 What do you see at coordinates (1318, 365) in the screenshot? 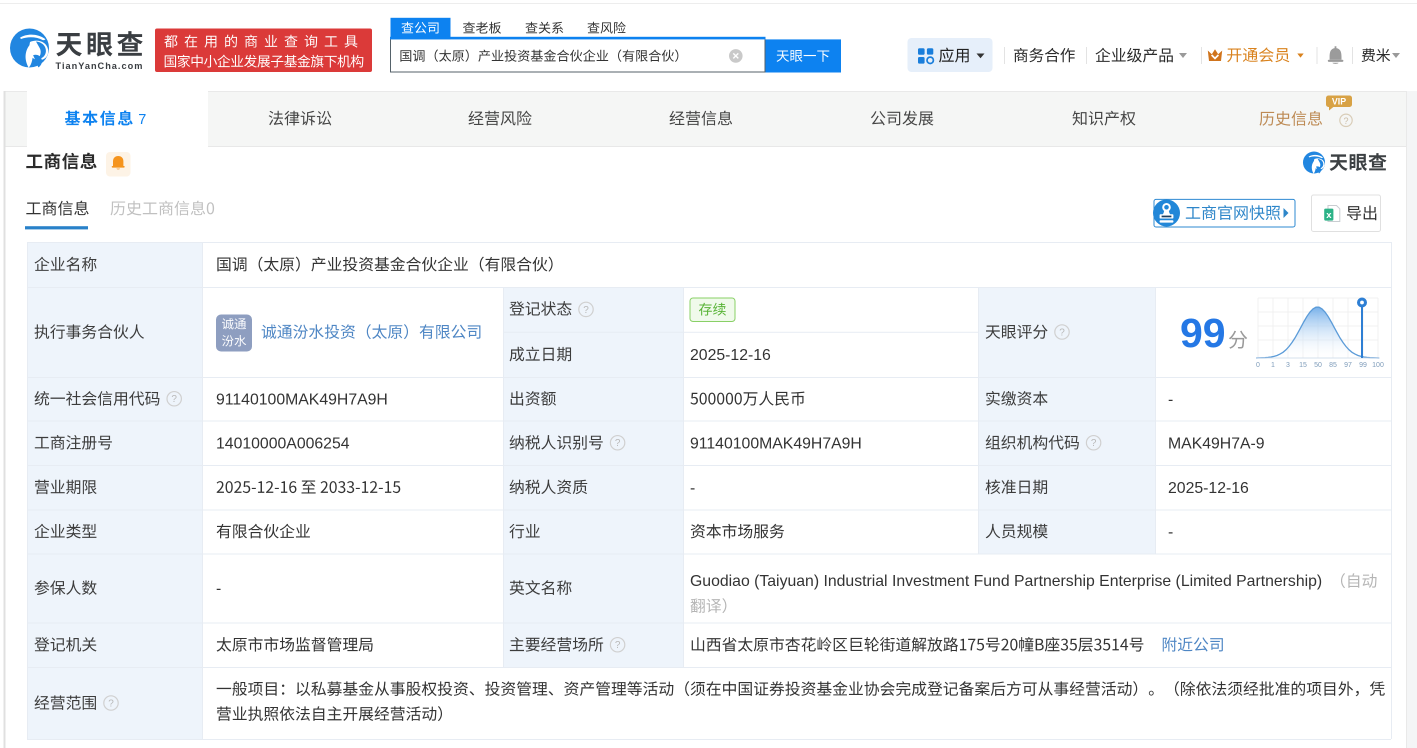
I see `svg-text: 50` at bounding box center [1318, 365].